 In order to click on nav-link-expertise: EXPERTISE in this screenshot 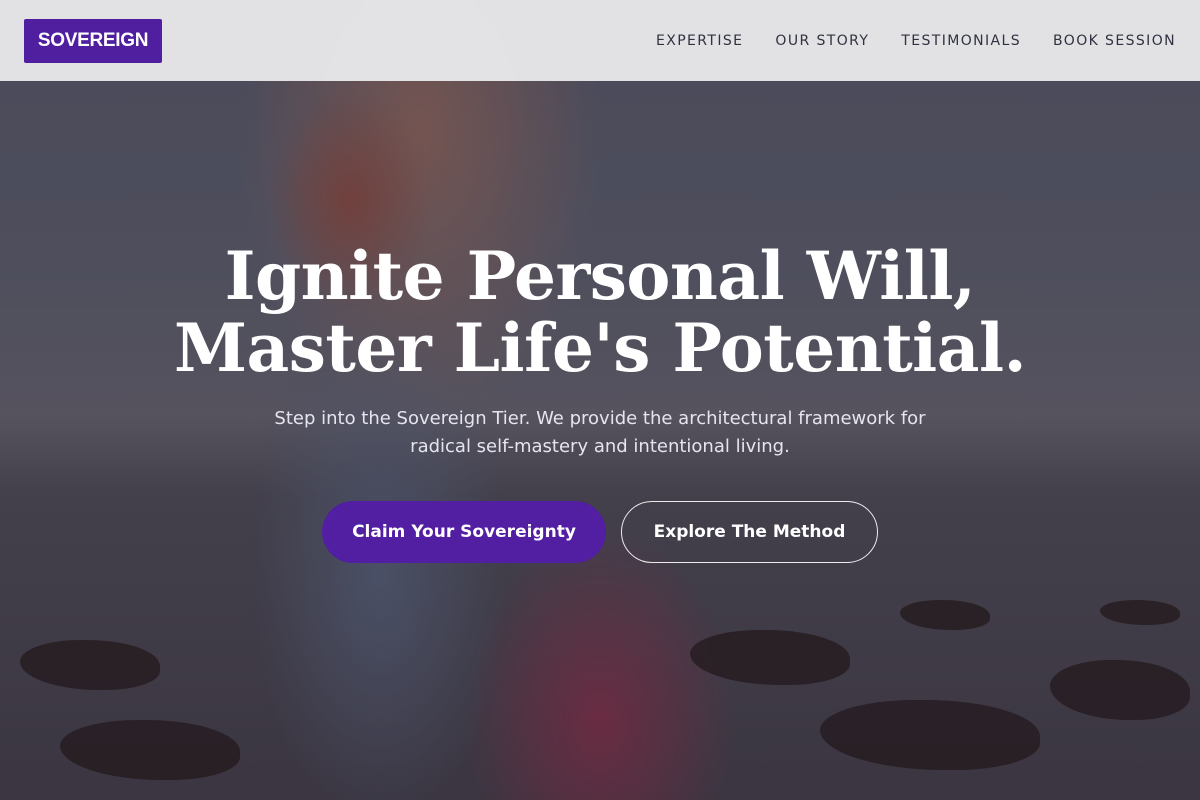, I will do `click(699, 41)`.